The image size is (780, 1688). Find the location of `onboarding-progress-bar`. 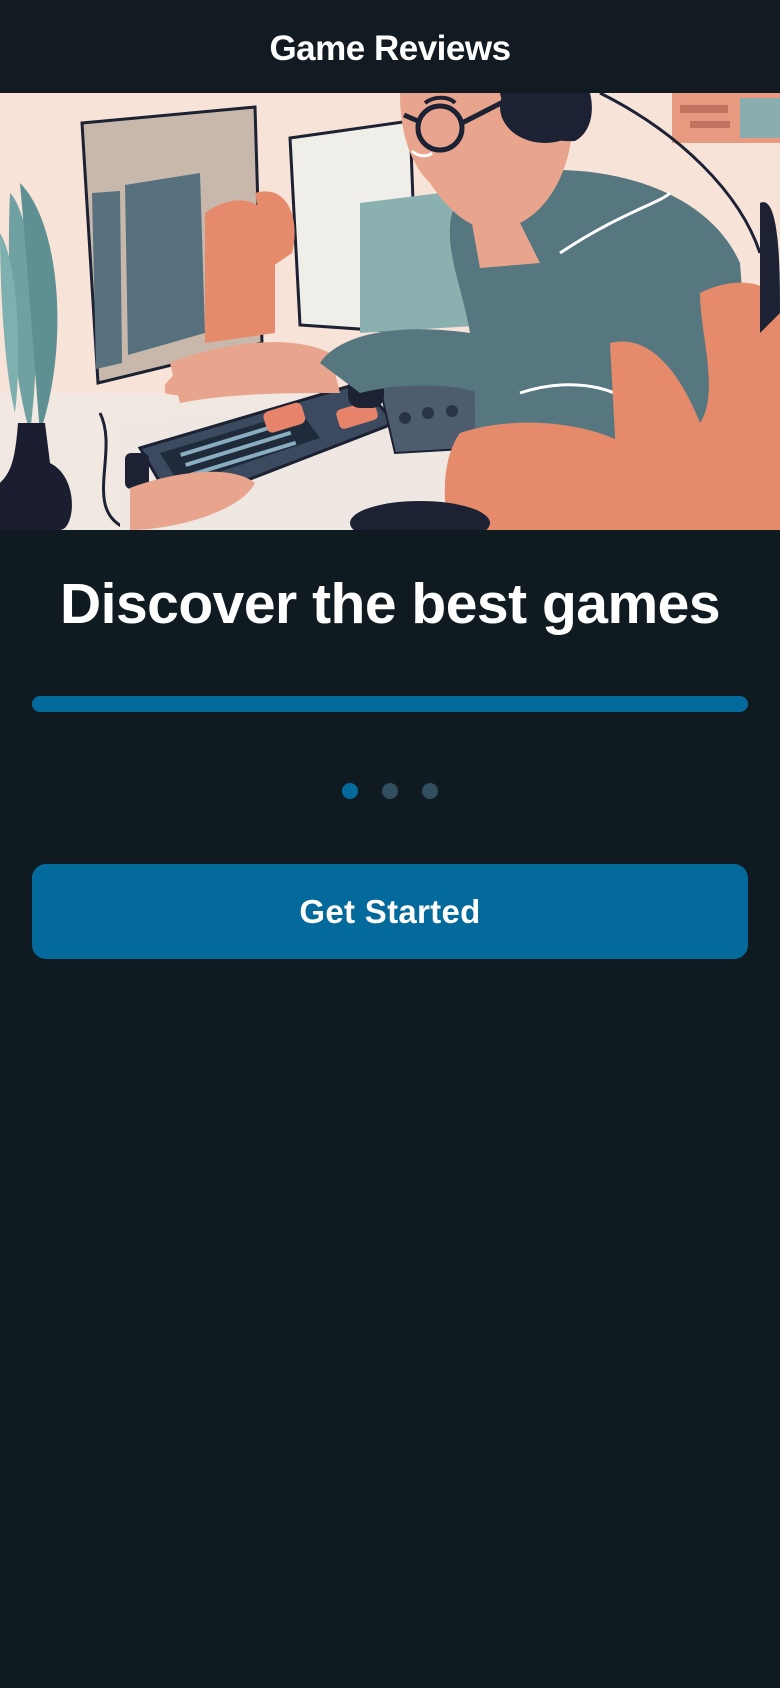

onboarding-progress-bar is located at coordinates (390, 704).